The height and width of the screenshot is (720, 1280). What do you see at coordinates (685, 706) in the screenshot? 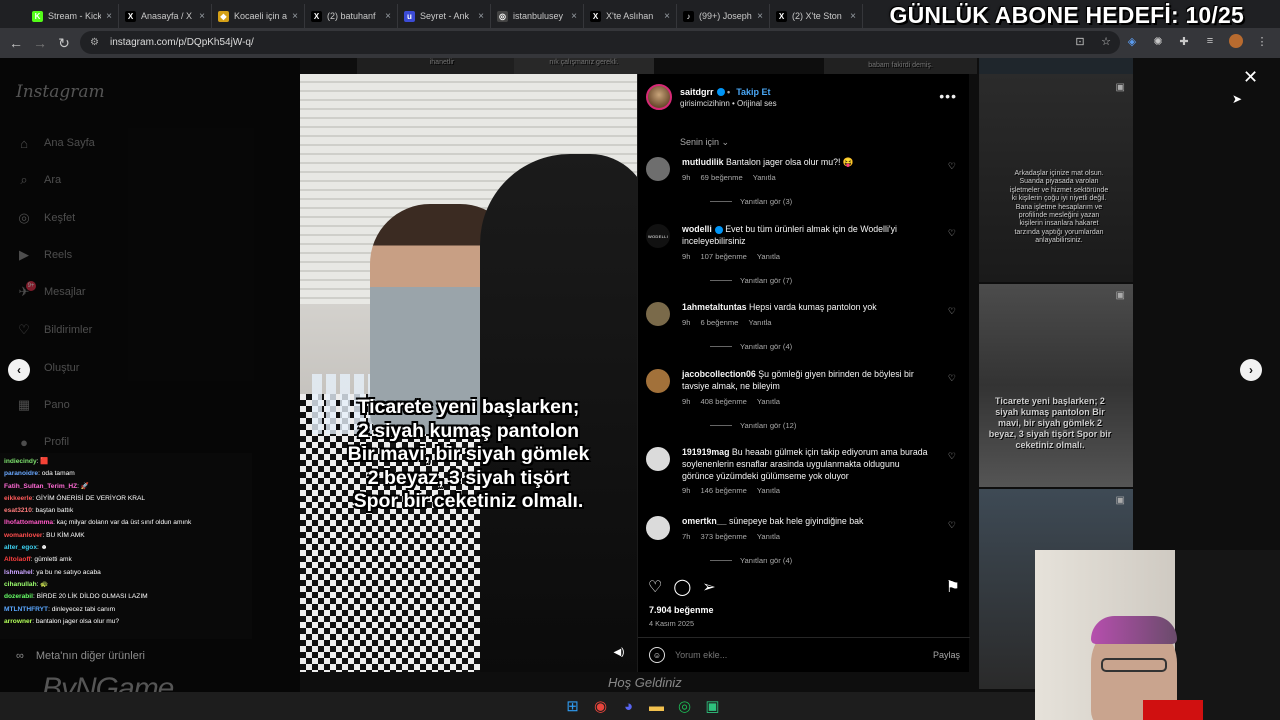
I see `spotify-icon: ◎` at bounding box center [685, 706].